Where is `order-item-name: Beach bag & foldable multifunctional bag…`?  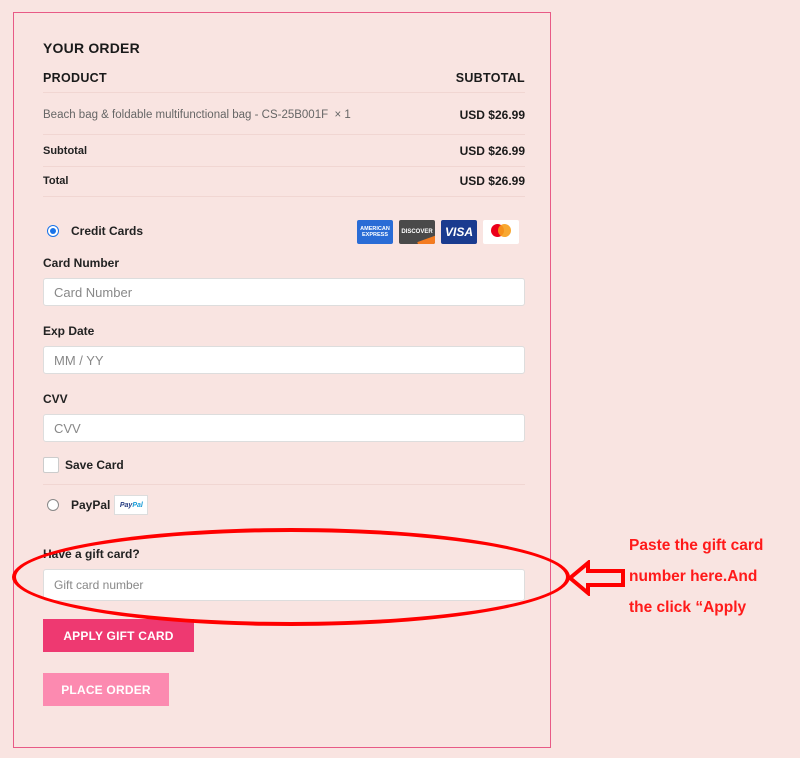
order-item-name: Beach bag & foldable multifunctional bag… is located at coordinates (197, 115).